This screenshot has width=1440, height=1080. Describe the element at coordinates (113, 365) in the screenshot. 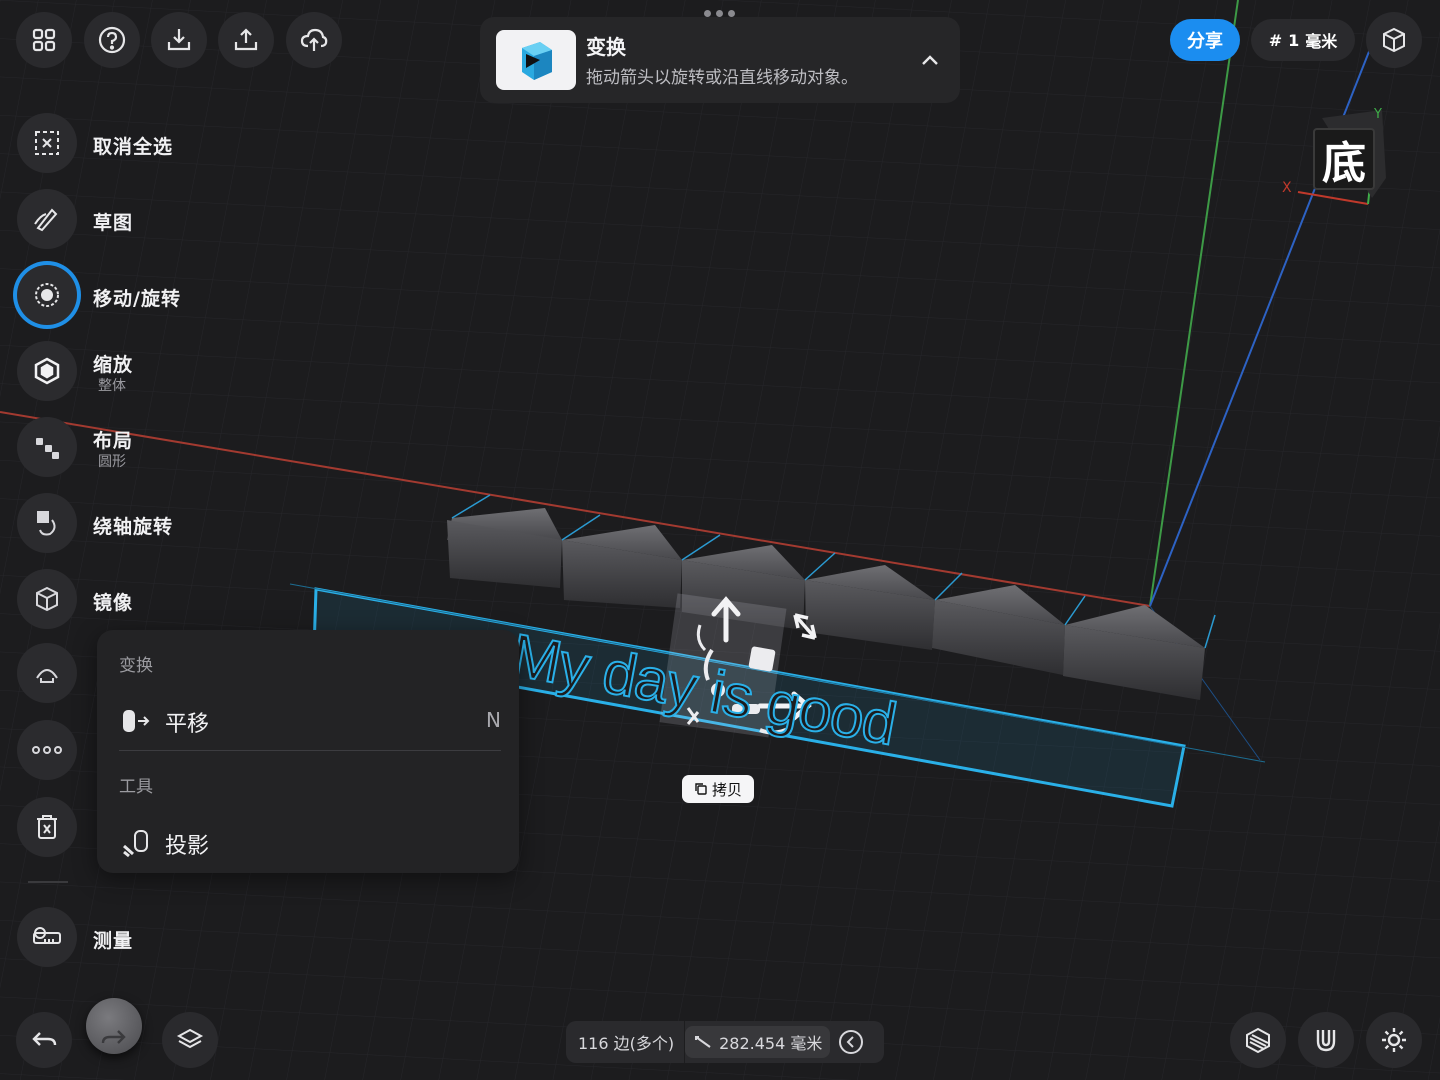

I see `sidebar-item-scale-label: 缩放` at that location.